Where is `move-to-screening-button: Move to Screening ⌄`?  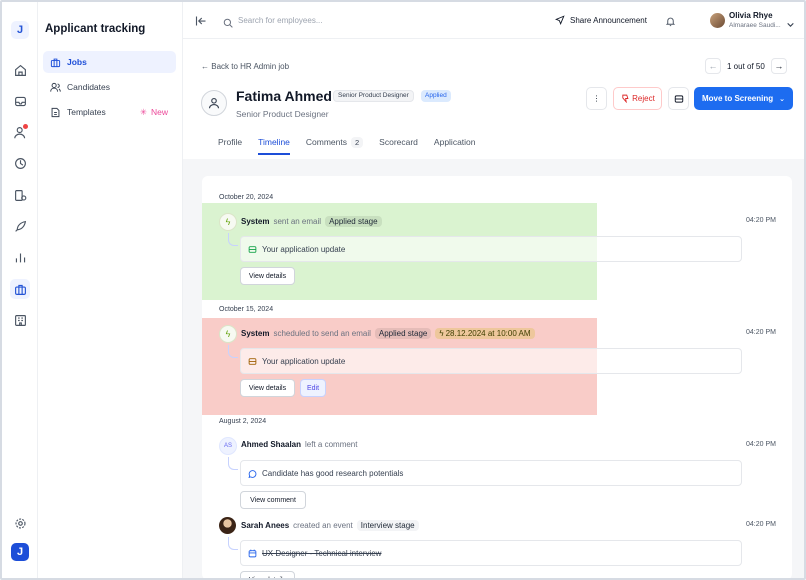 move-to-screening-button: Move to Screening ⌄ is located at coordinates (743, 98).